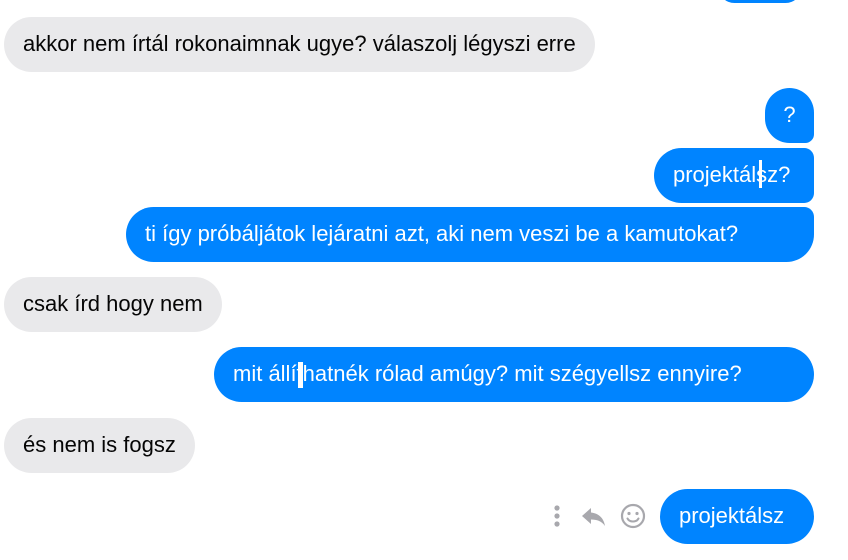  I want to click on message-text: és nem is fogsz, so click(99, 444).